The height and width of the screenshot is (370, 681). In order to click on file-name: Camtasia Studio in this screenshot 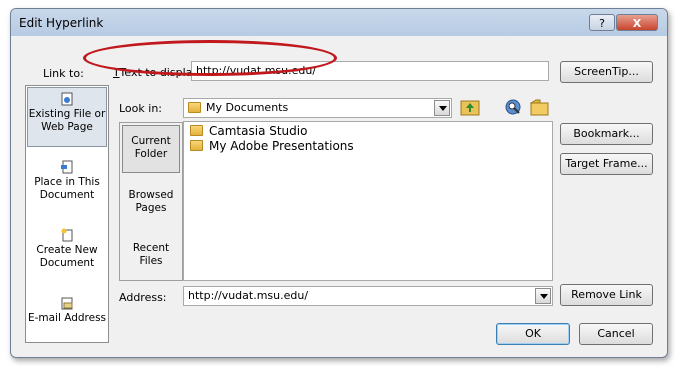, I will do `click(258, 131)`.